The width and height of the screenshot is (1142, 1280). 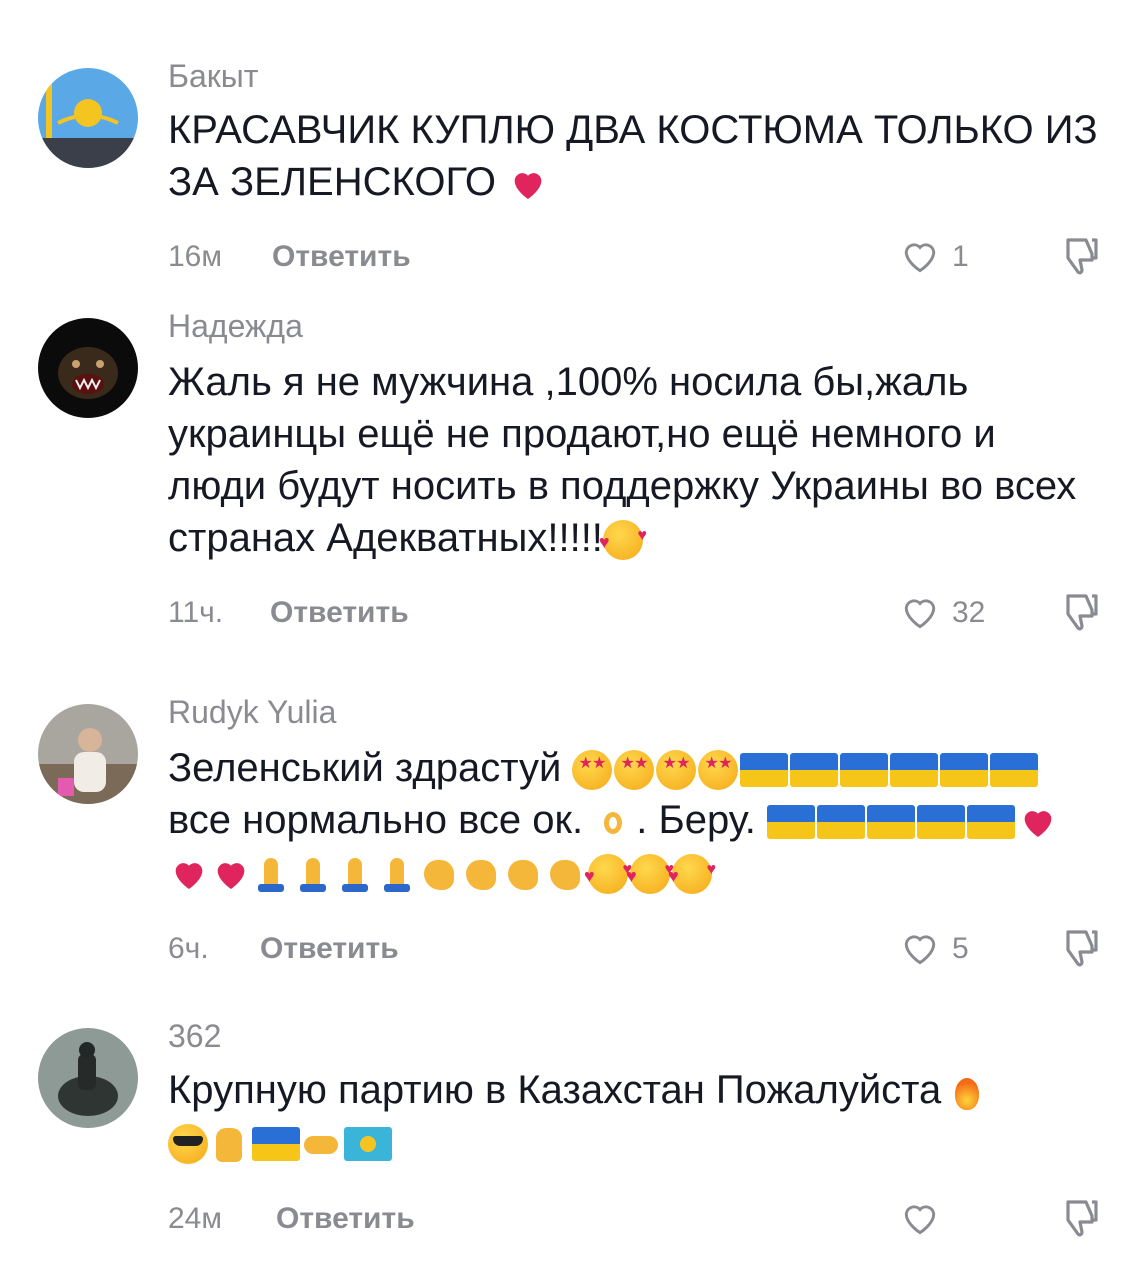 I want to click on kazakhstan-flag-avatar-icon, so click(x=88, y=118).